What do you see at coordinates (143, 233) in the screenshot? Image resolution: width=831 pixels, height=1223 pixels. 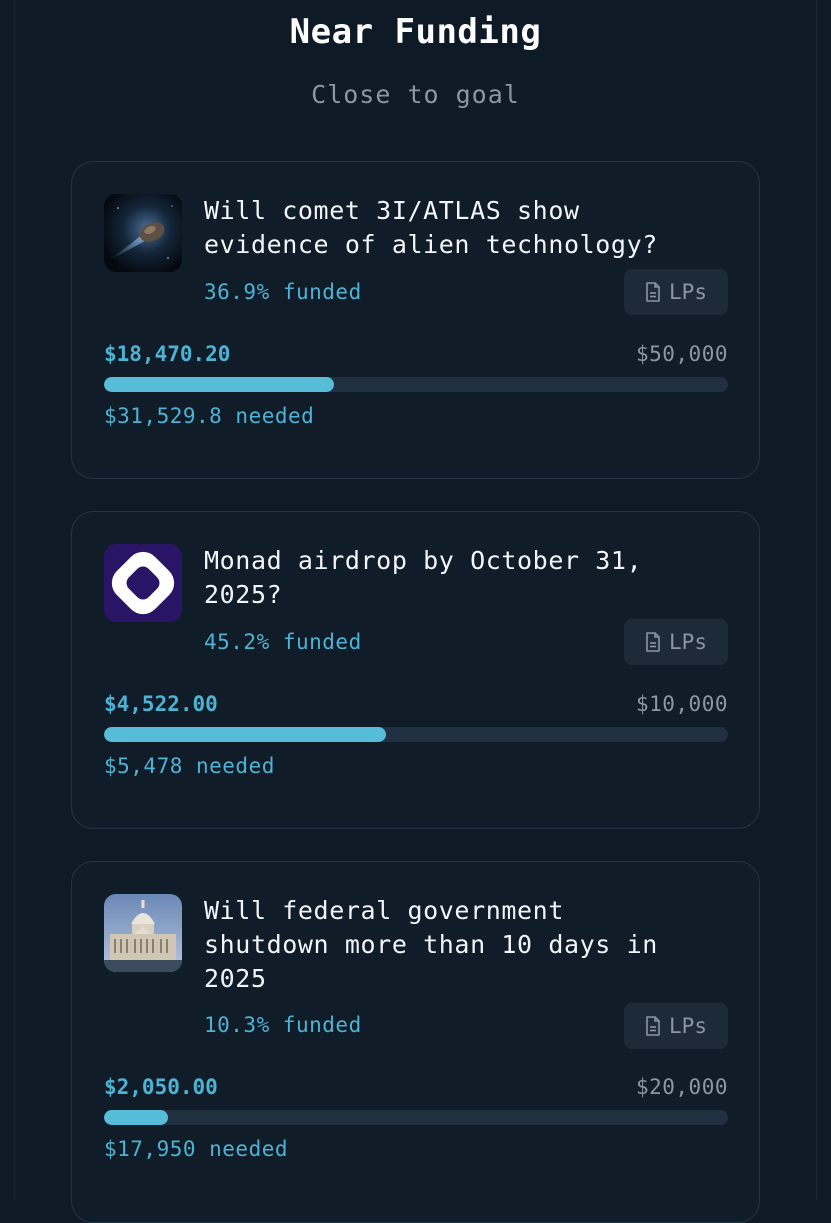 I see `comet-image` at bounding box center [143, 233].